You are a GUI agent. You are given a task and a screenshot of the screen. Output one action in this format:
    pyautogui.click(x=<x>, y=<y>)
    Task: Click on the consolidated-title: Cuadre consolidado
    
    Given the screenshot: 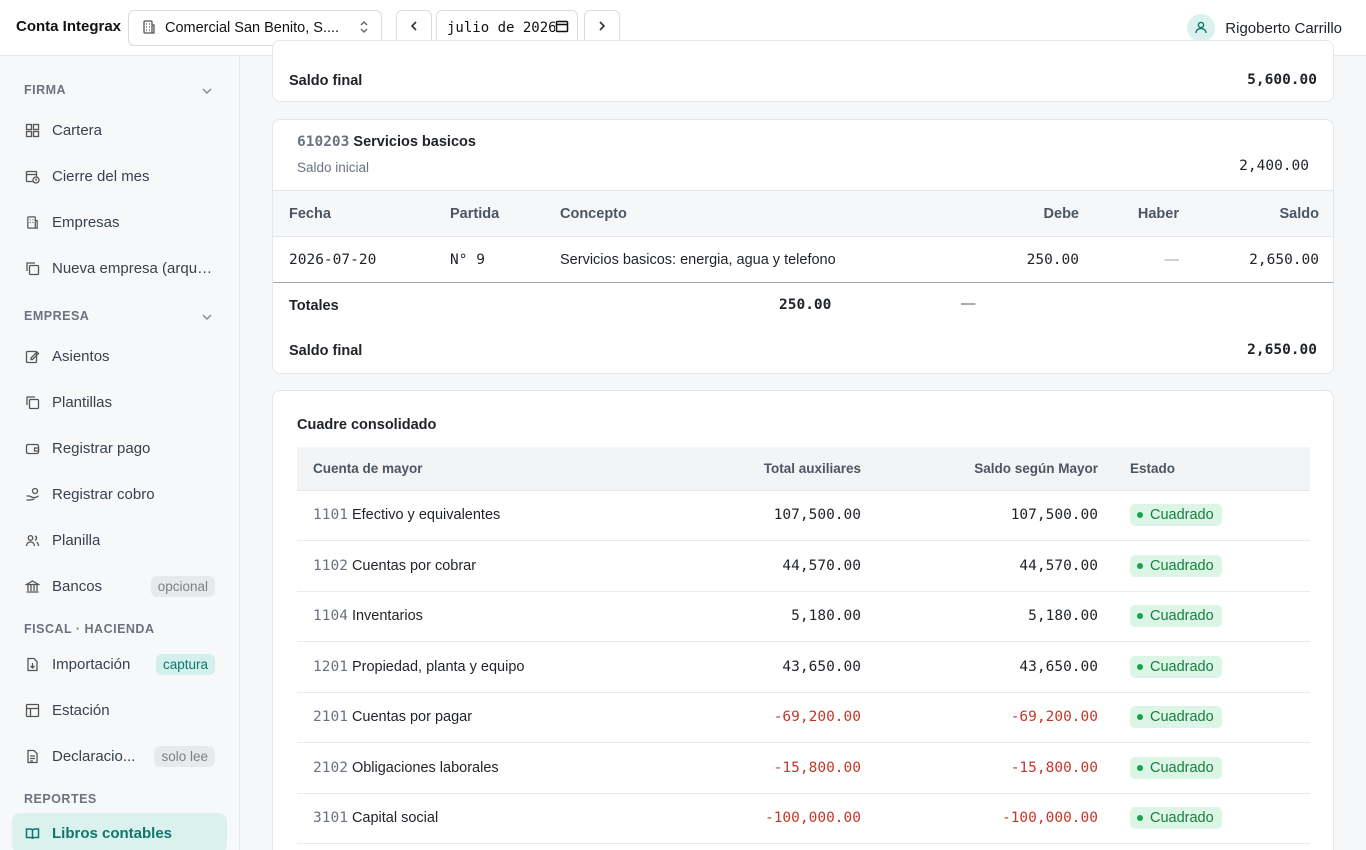 What is the action you would take?
    pyautogui.click(x=367, y=425)
    